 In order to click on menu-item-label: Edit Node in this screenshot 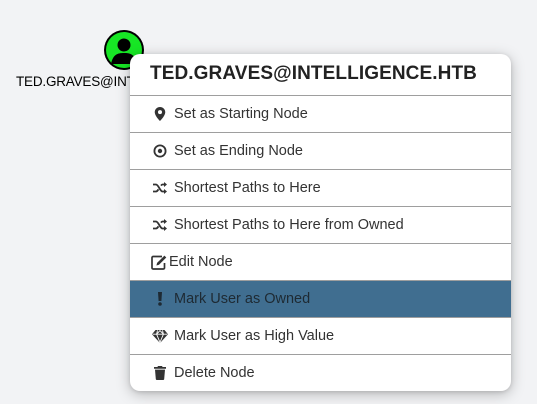, I will do `click(201, 262)`.